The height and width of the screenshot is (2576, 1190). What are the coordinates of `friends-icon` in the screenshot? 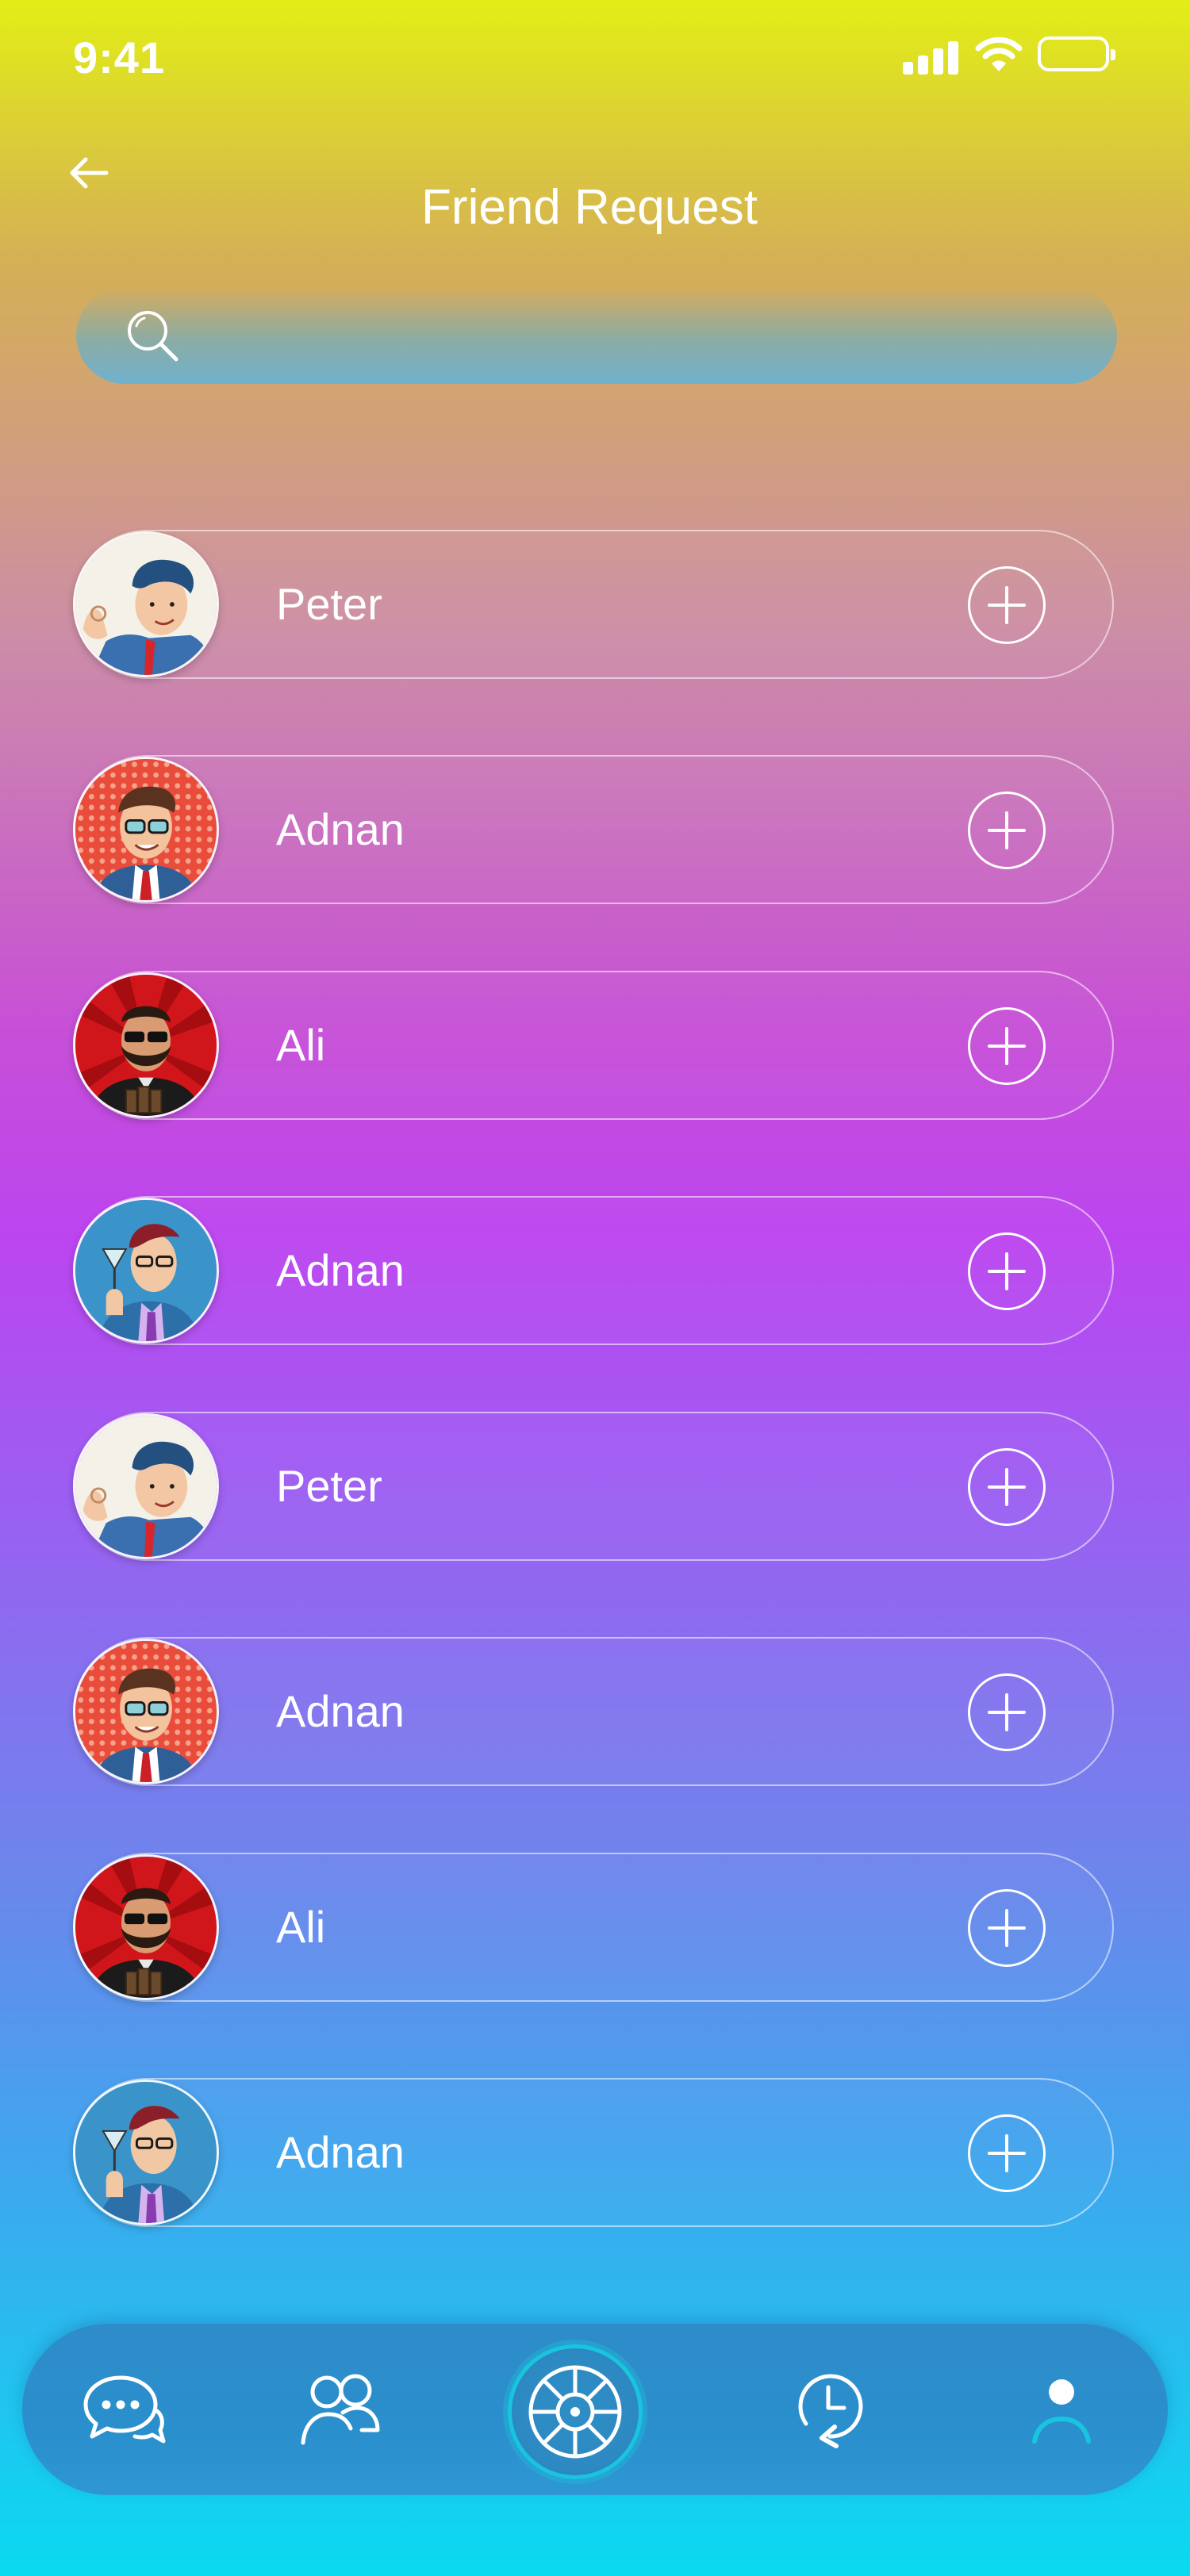 It's located at (340, 2409).